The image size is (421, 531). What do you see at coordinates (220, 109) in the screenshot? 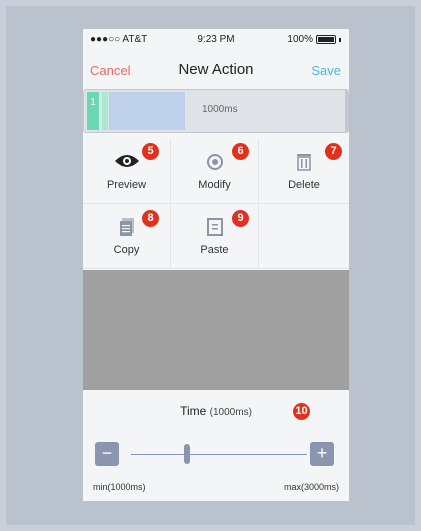
I see `timeline-duration-label: 1000ms` at bounding box center [220, 109].